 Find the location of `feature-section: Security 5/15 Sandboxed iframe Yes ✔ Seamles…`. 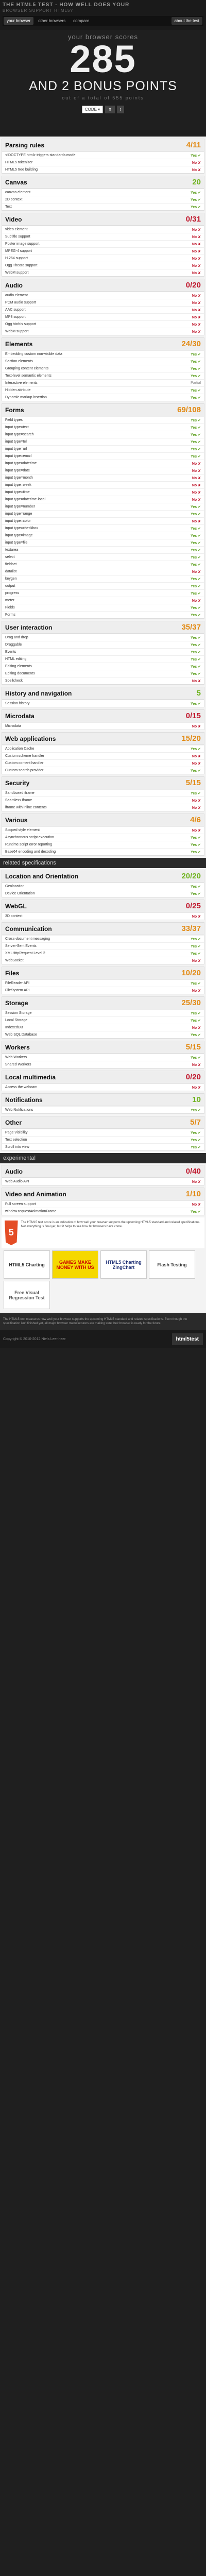

feature-section: Security 5/15 Sandboxed iframe Yes ✔ Seamles… is located at coordinates (103, 793).